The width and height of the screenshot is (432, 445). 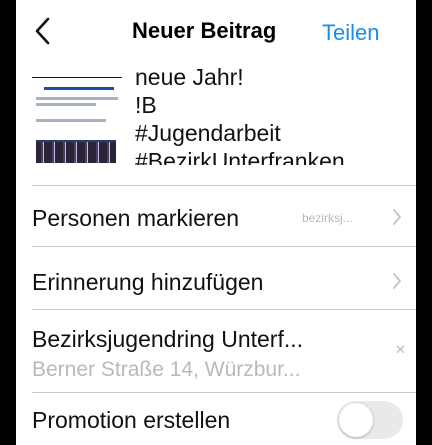 I want to click on thumbnail-photo-strip, so click(x=76, y=151).